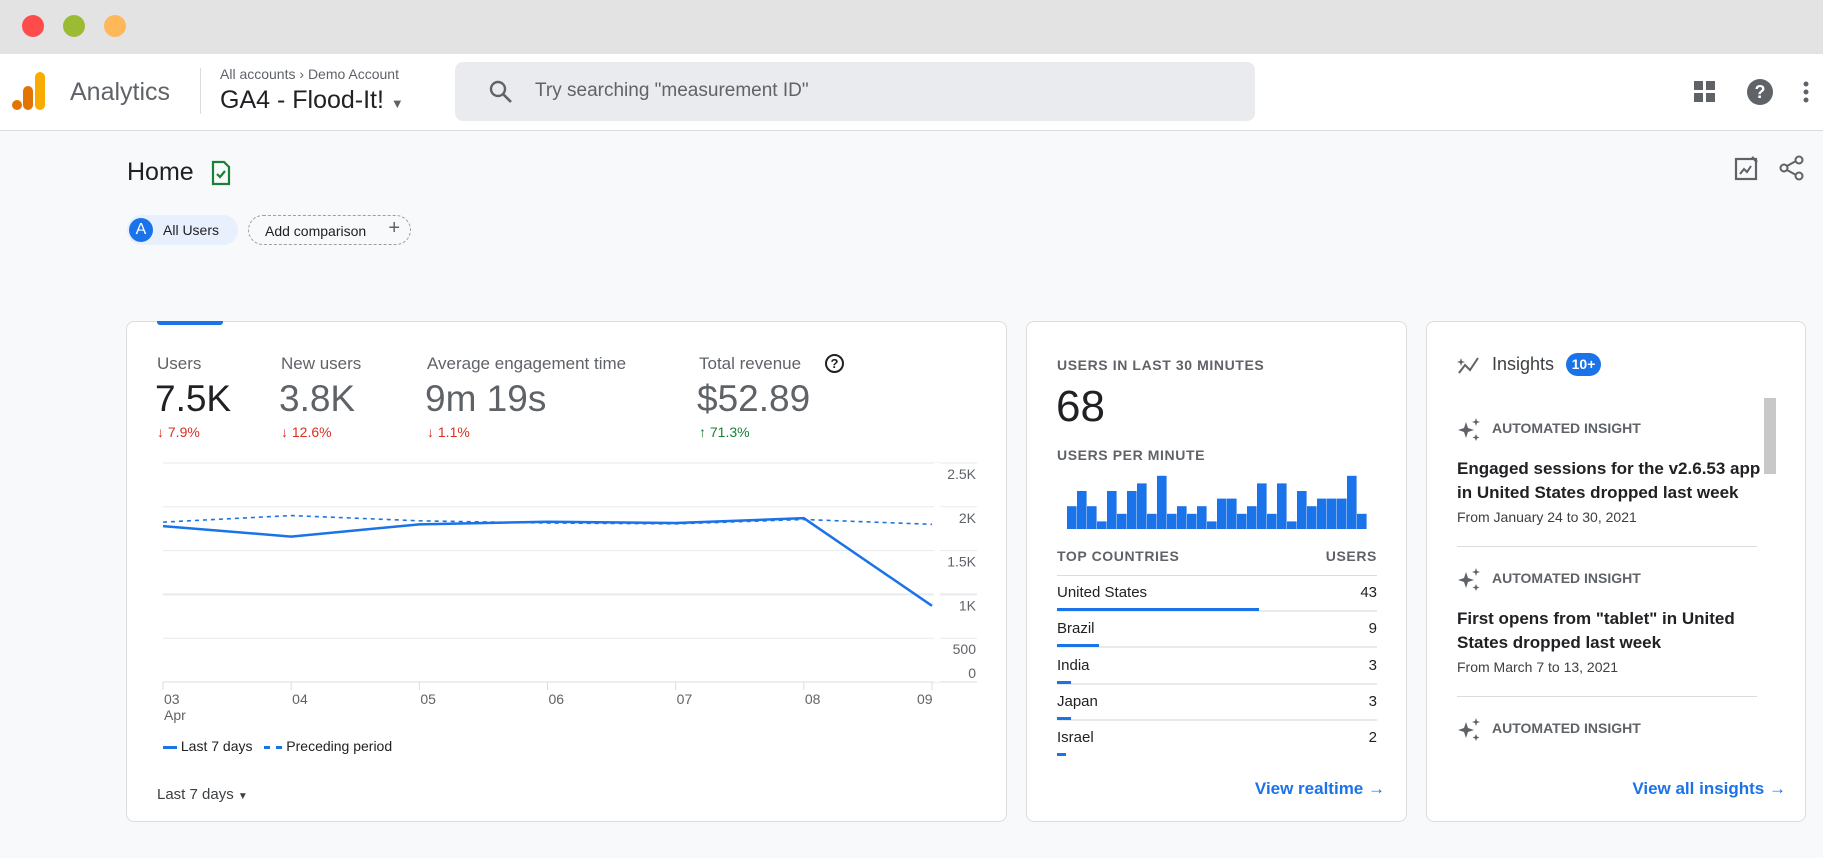  I want to click on last-7-days-line, so click(547, 561).